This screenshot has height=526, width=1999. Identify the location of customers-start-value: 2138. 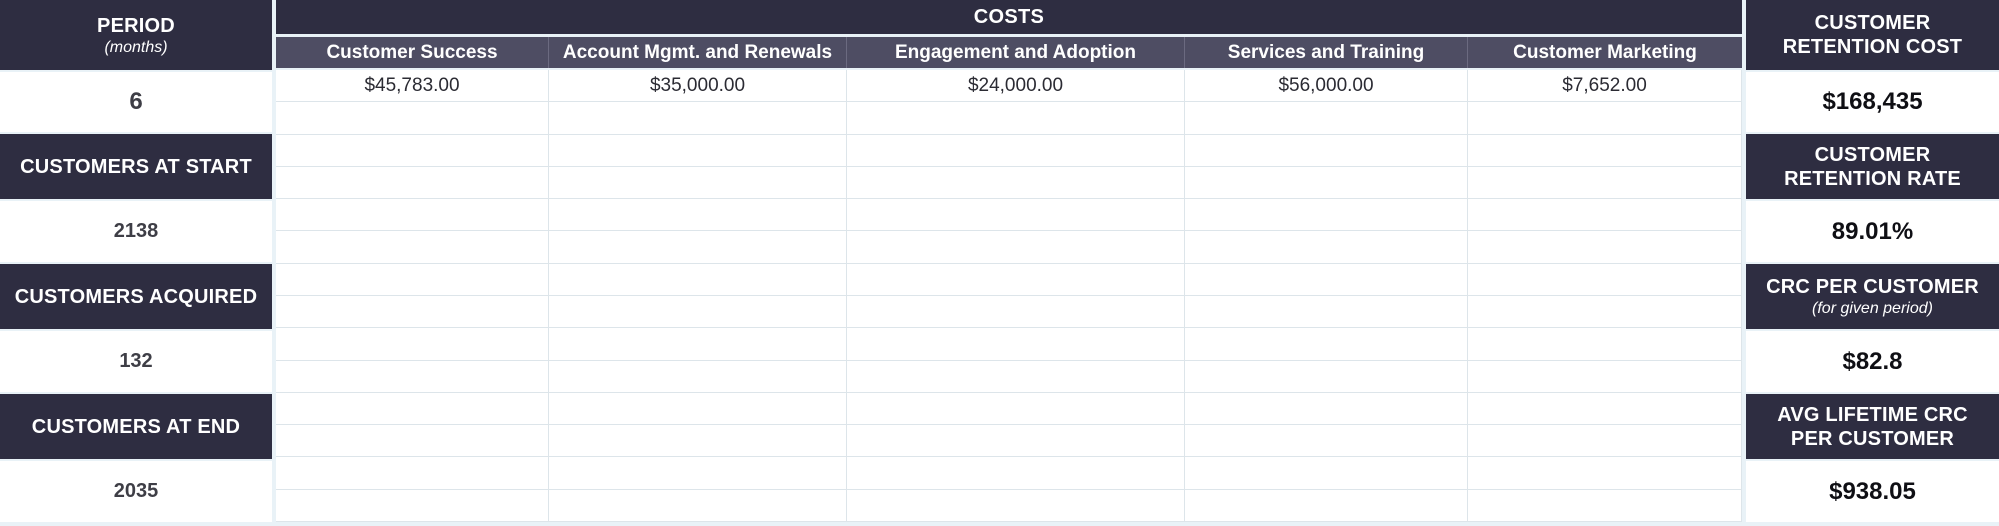
(136, 231).